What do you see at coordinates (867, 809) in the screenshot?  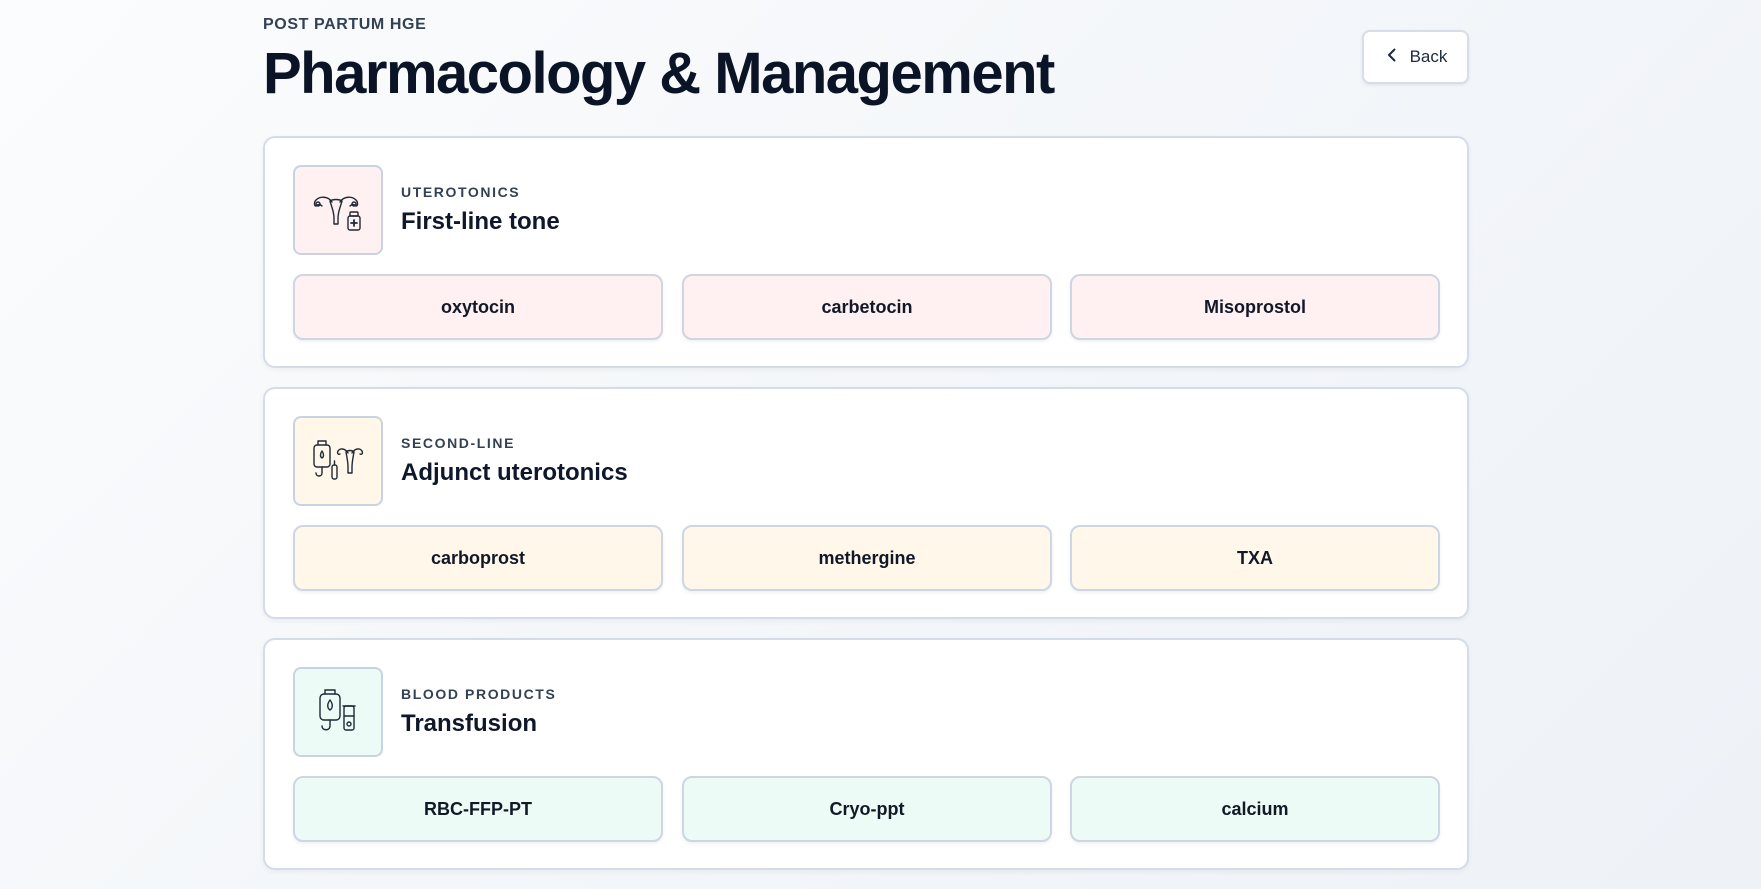 I see `product-chip-cryo-ppt: Cryo-ppt` at bounding box center [867, 809].